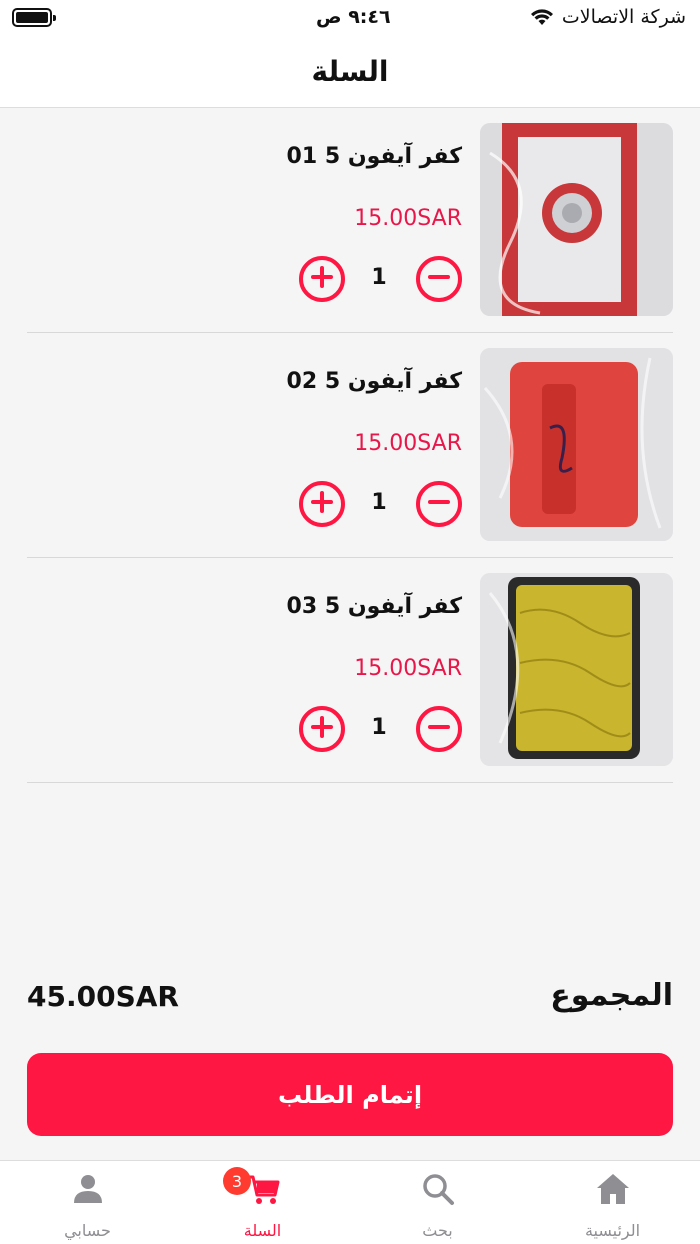 The image size is (700, 1244). Describe the element at coordinates (353, 17) in the screenshot. I see `status-time: ٩:٤٦ ص` at that location.